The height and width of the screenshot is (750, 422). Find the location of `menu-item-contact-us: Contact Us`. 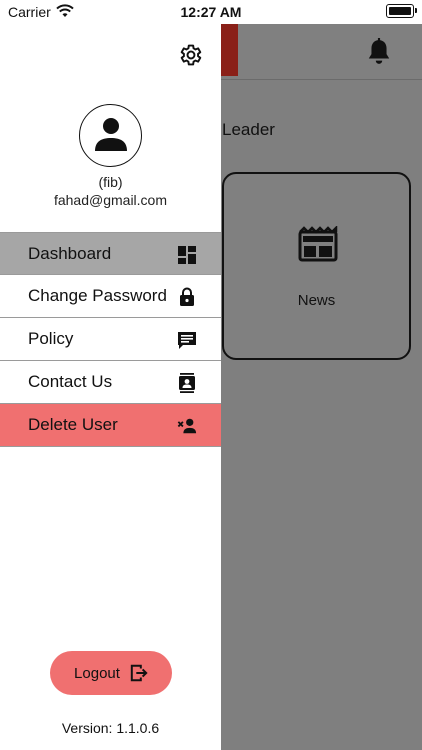

menu-item-contact-us: Contact Us is located at coordinates (110, 382).